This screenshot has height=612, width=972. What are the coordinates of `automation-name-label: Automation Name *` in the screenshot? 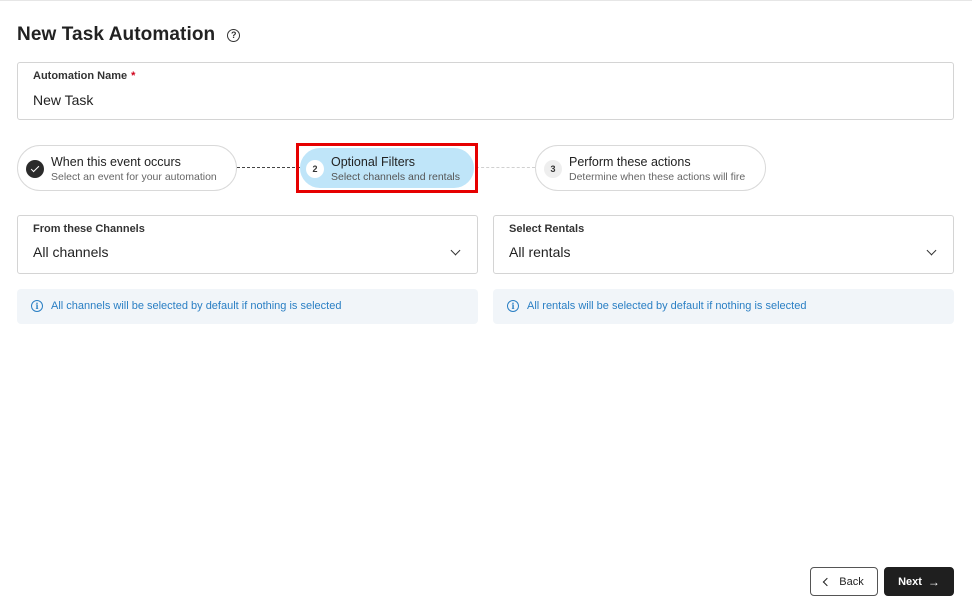 It's located at (84, 76).